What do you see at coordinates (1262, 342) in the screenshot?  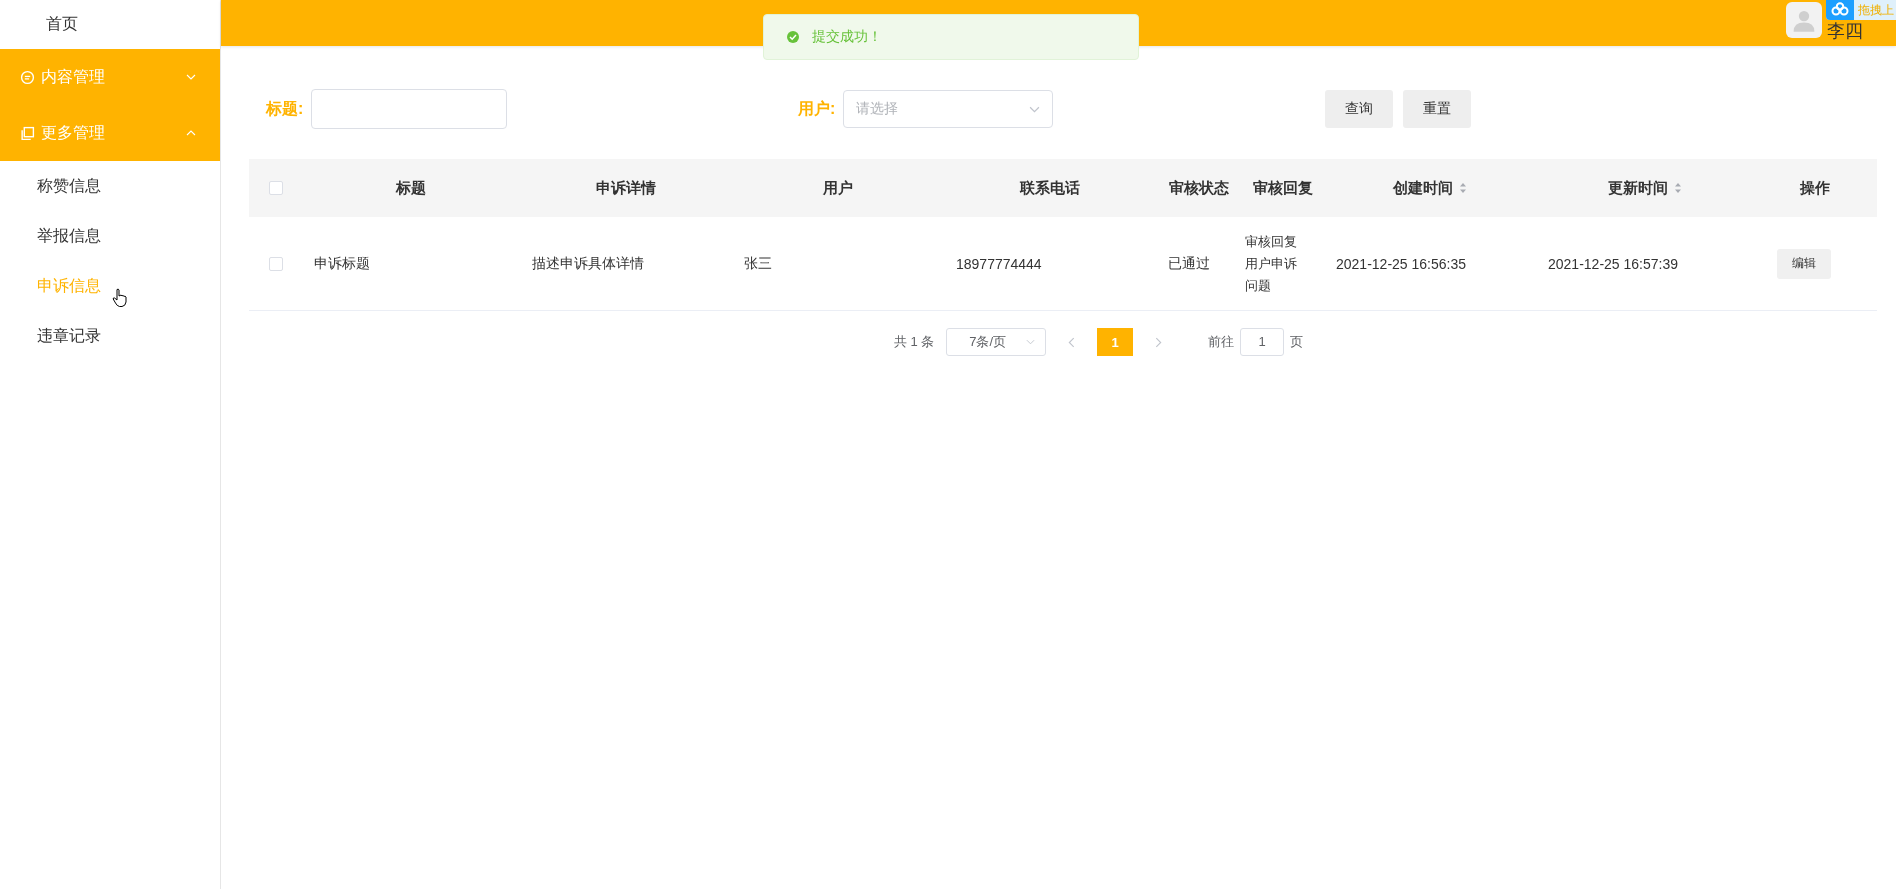 I see `page-input-field: 1` at bounding box center [1262, 342].